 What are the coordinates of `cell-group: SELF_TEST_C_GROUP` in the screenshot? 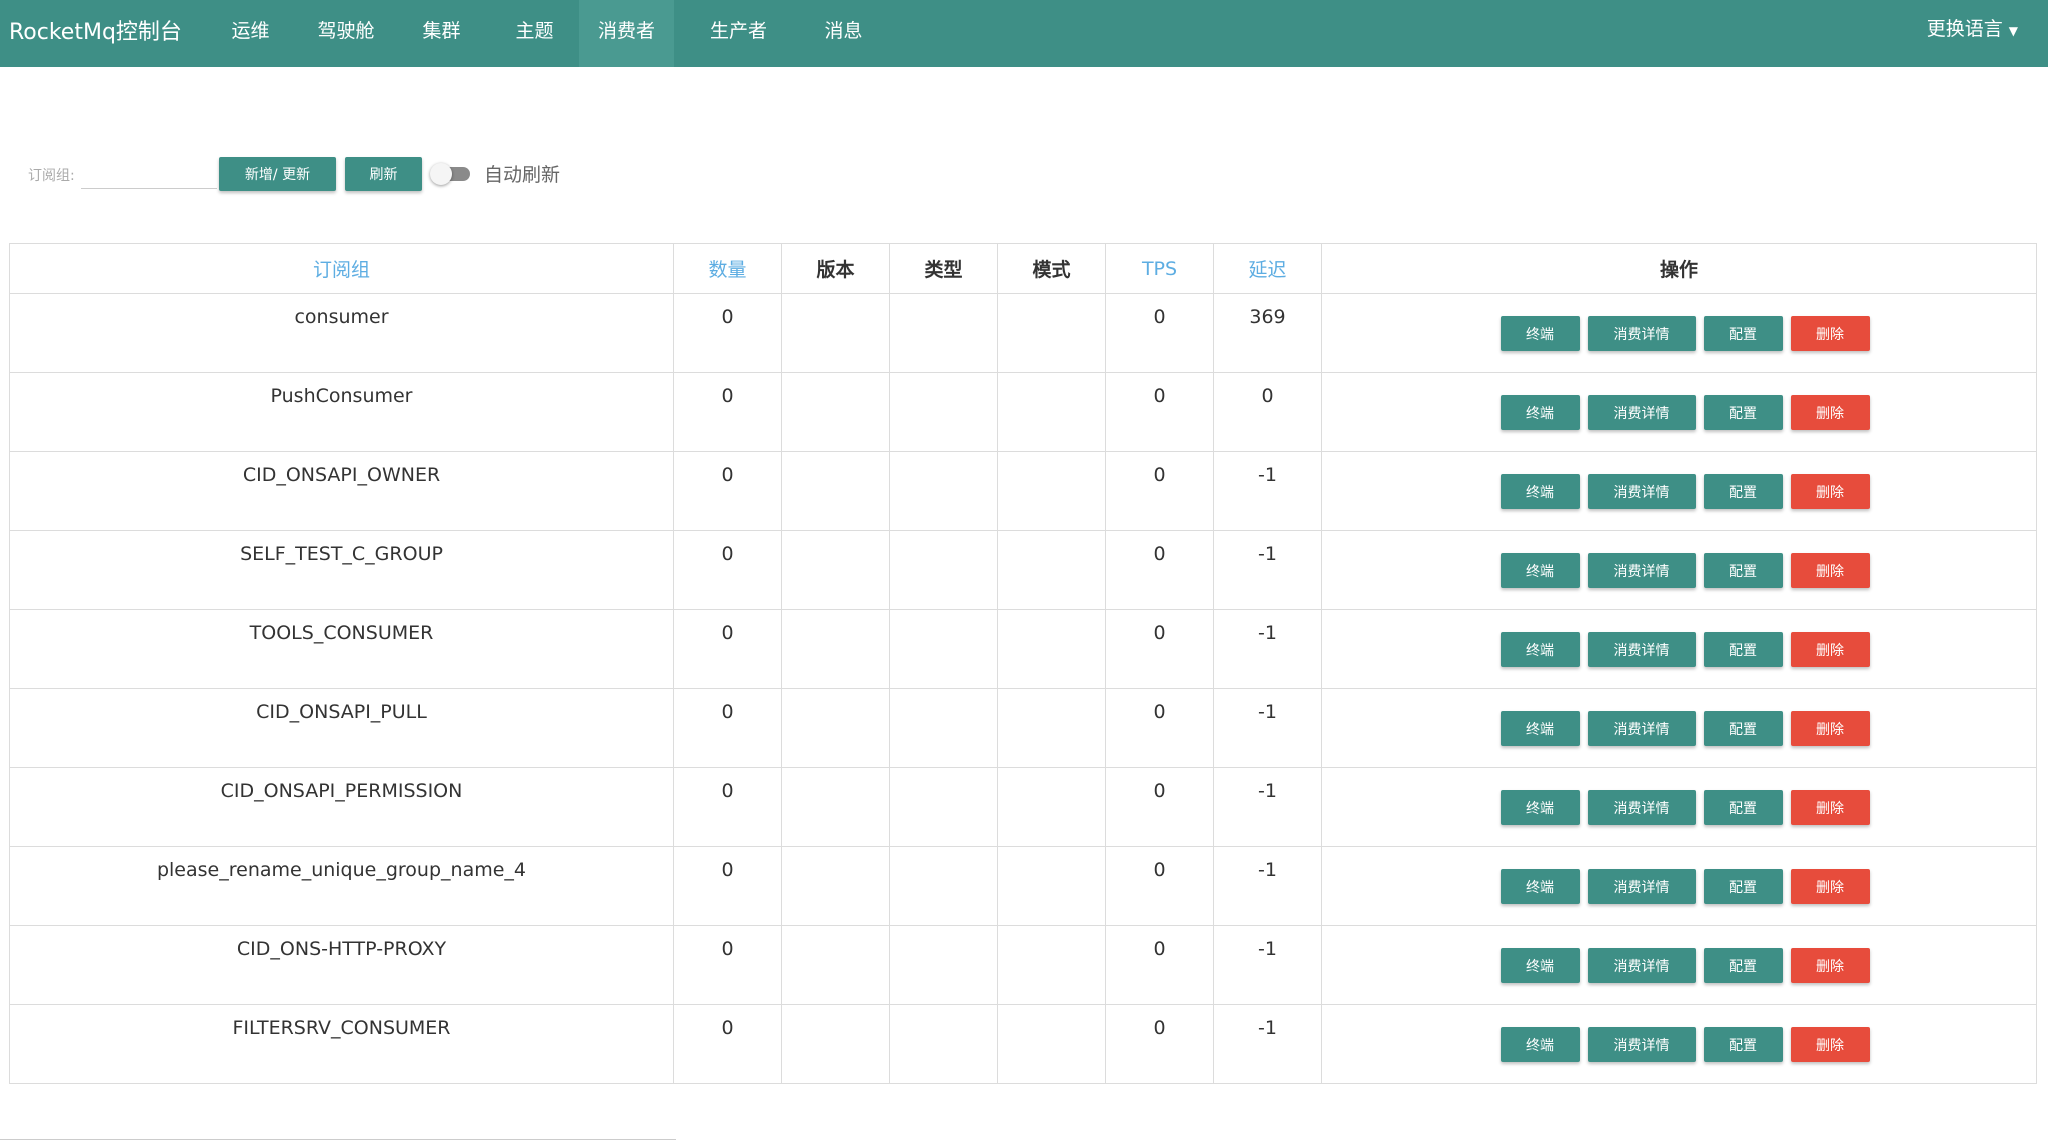 It's located at (341, 570).